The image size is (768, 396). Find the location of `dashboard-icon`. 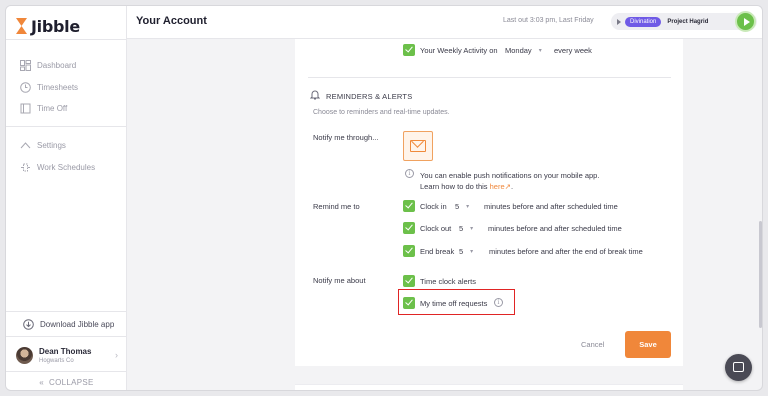

dashboard-icon is located at coordinates (25, 65).